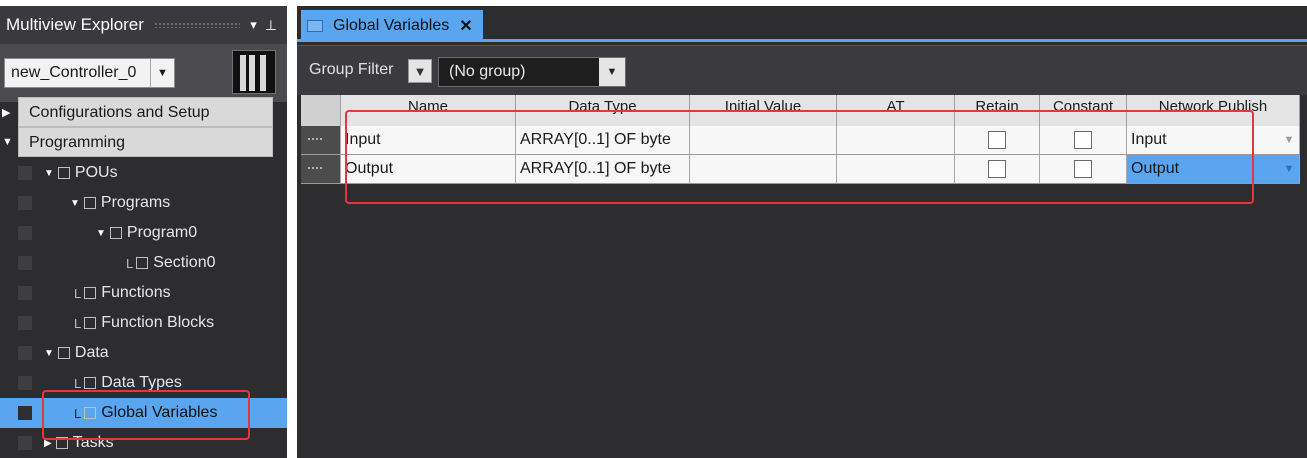 This screenshot has height=458, width=1307. Describe the element at coordinates (143, 173) in the screenshot. I see `tree-item-pous: ▼ POUs` at that location.